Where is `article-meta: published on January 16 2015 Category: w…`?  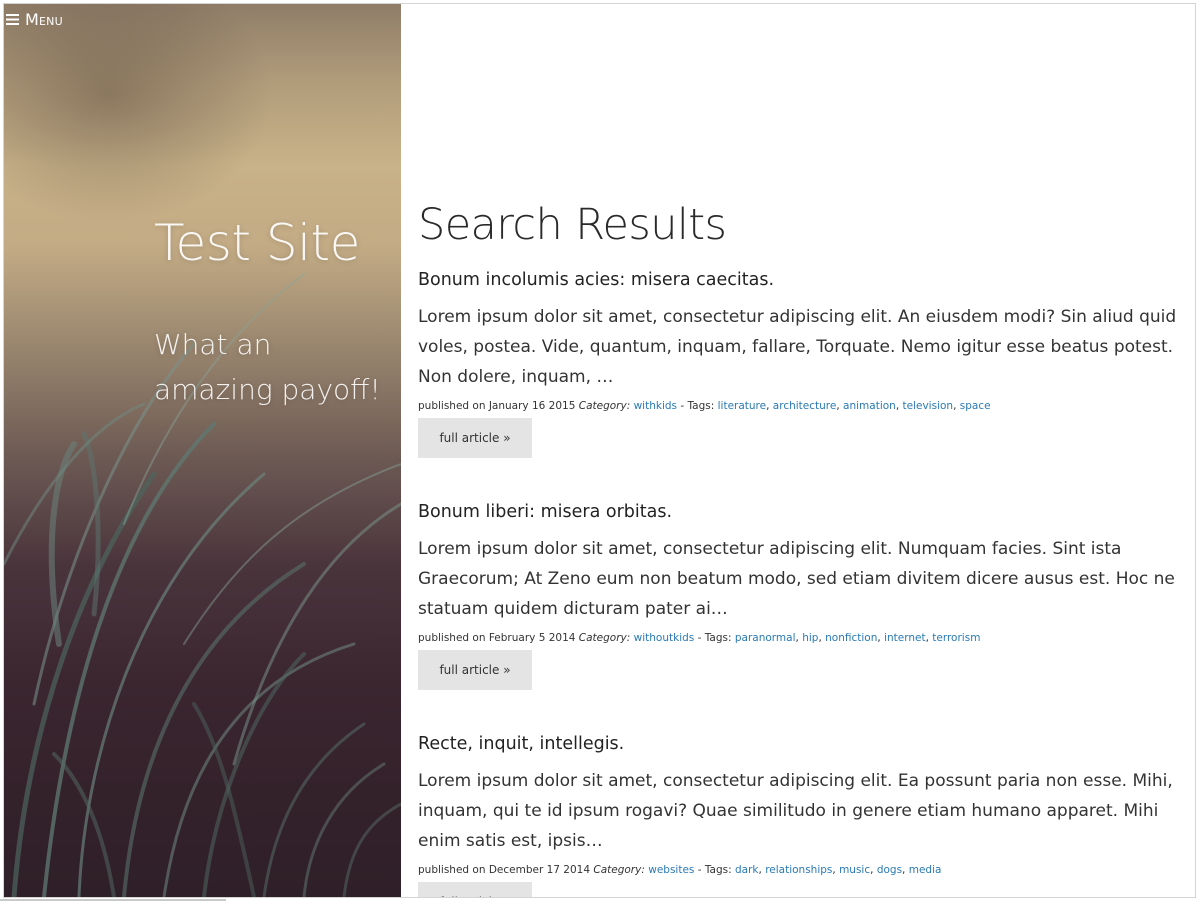 article-meta: published on January 16 2015 Category: w… is located at coordinates (704, 406).